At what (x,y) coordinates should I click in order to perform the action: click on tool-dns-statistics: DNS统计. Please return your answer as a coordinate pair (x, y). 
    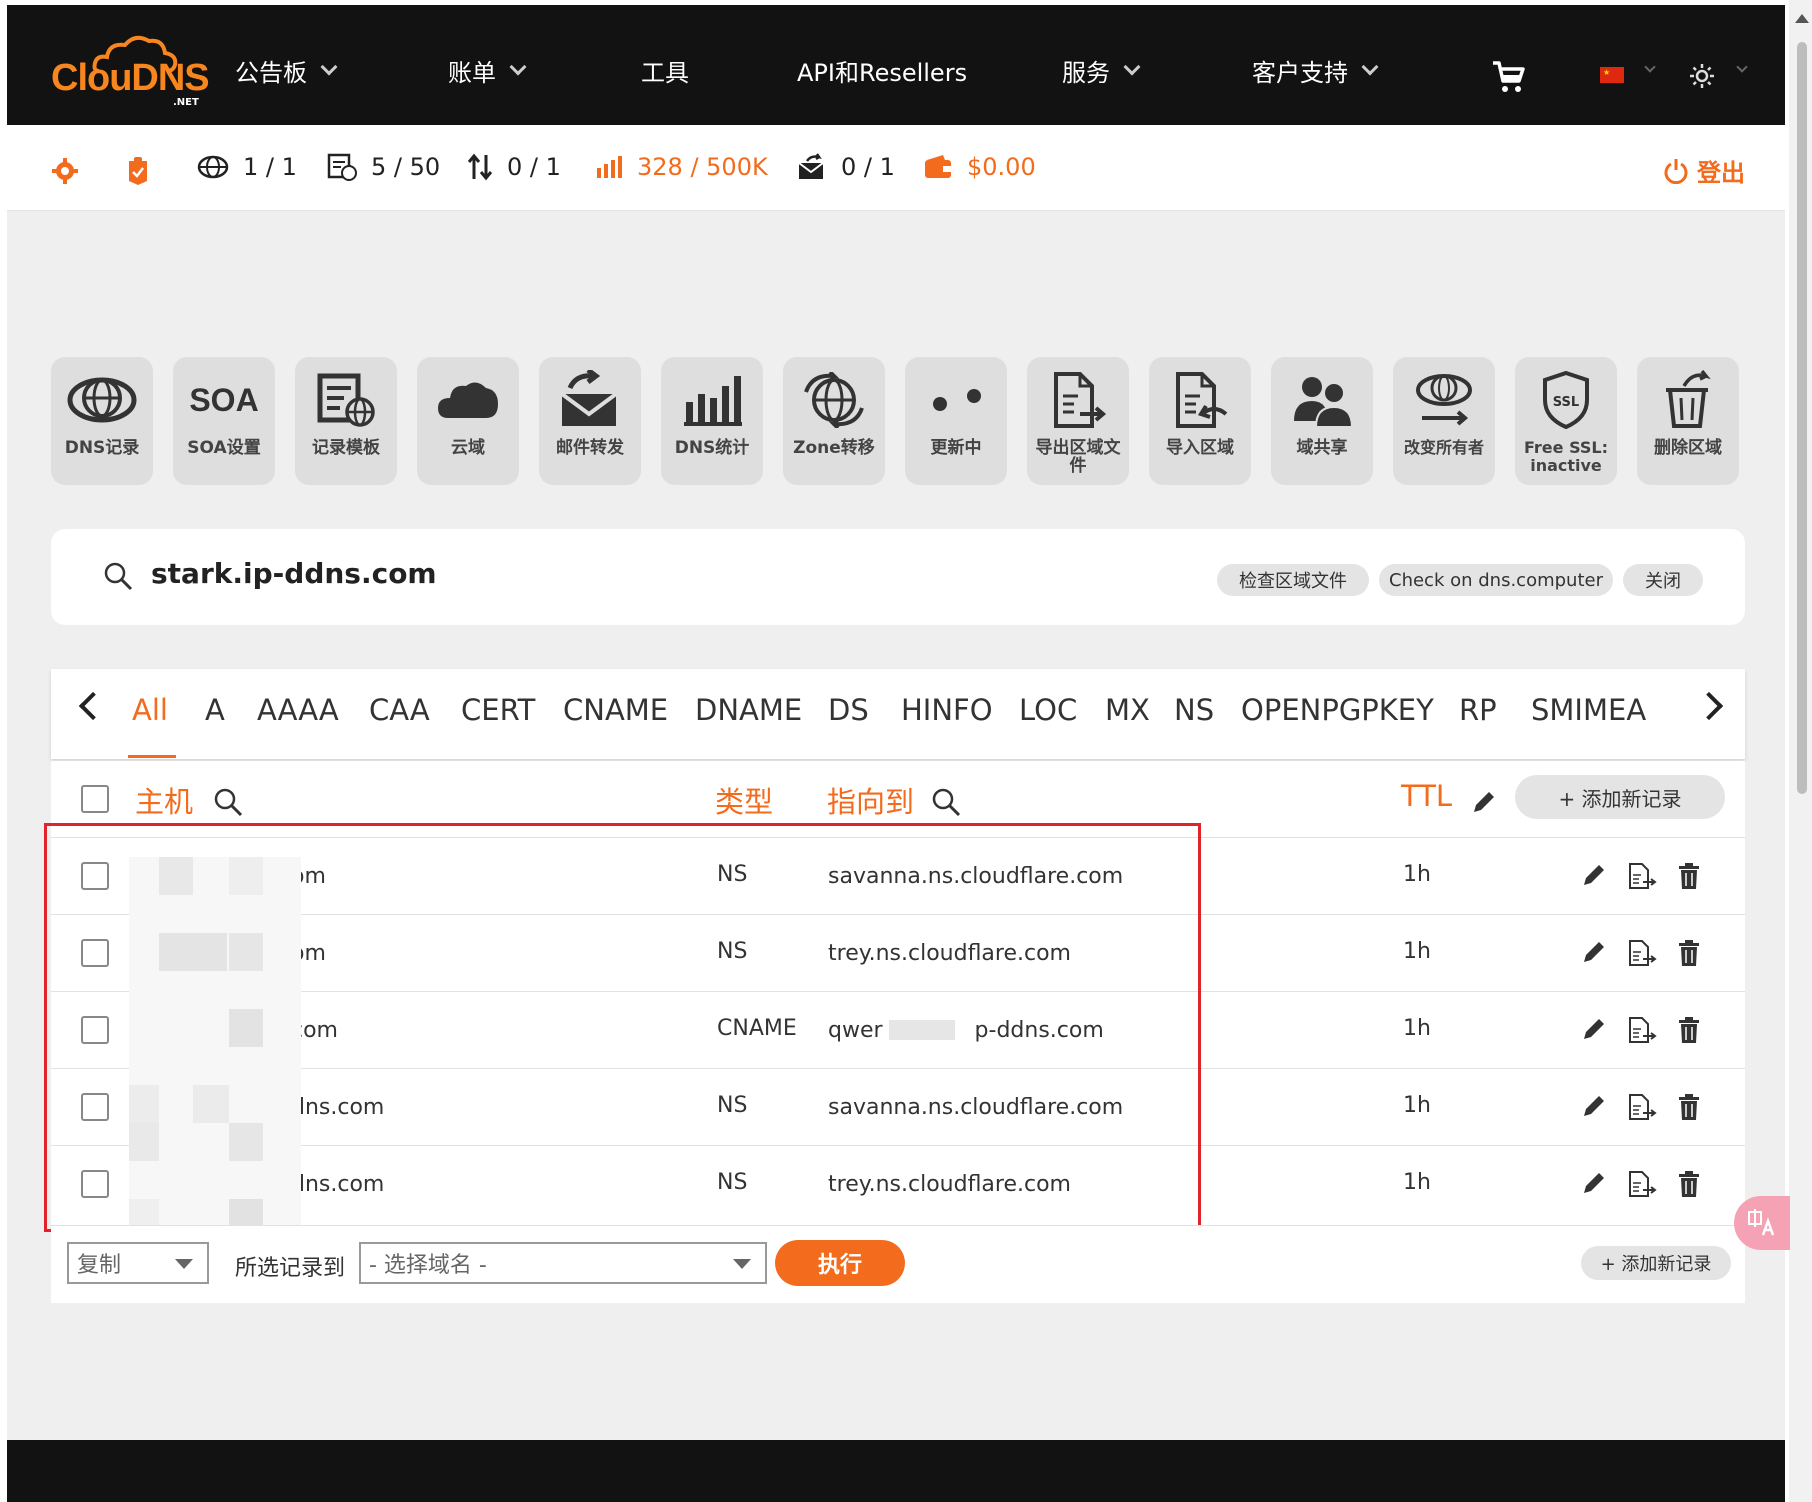
    Looking at the image, I should click on (712, 421).